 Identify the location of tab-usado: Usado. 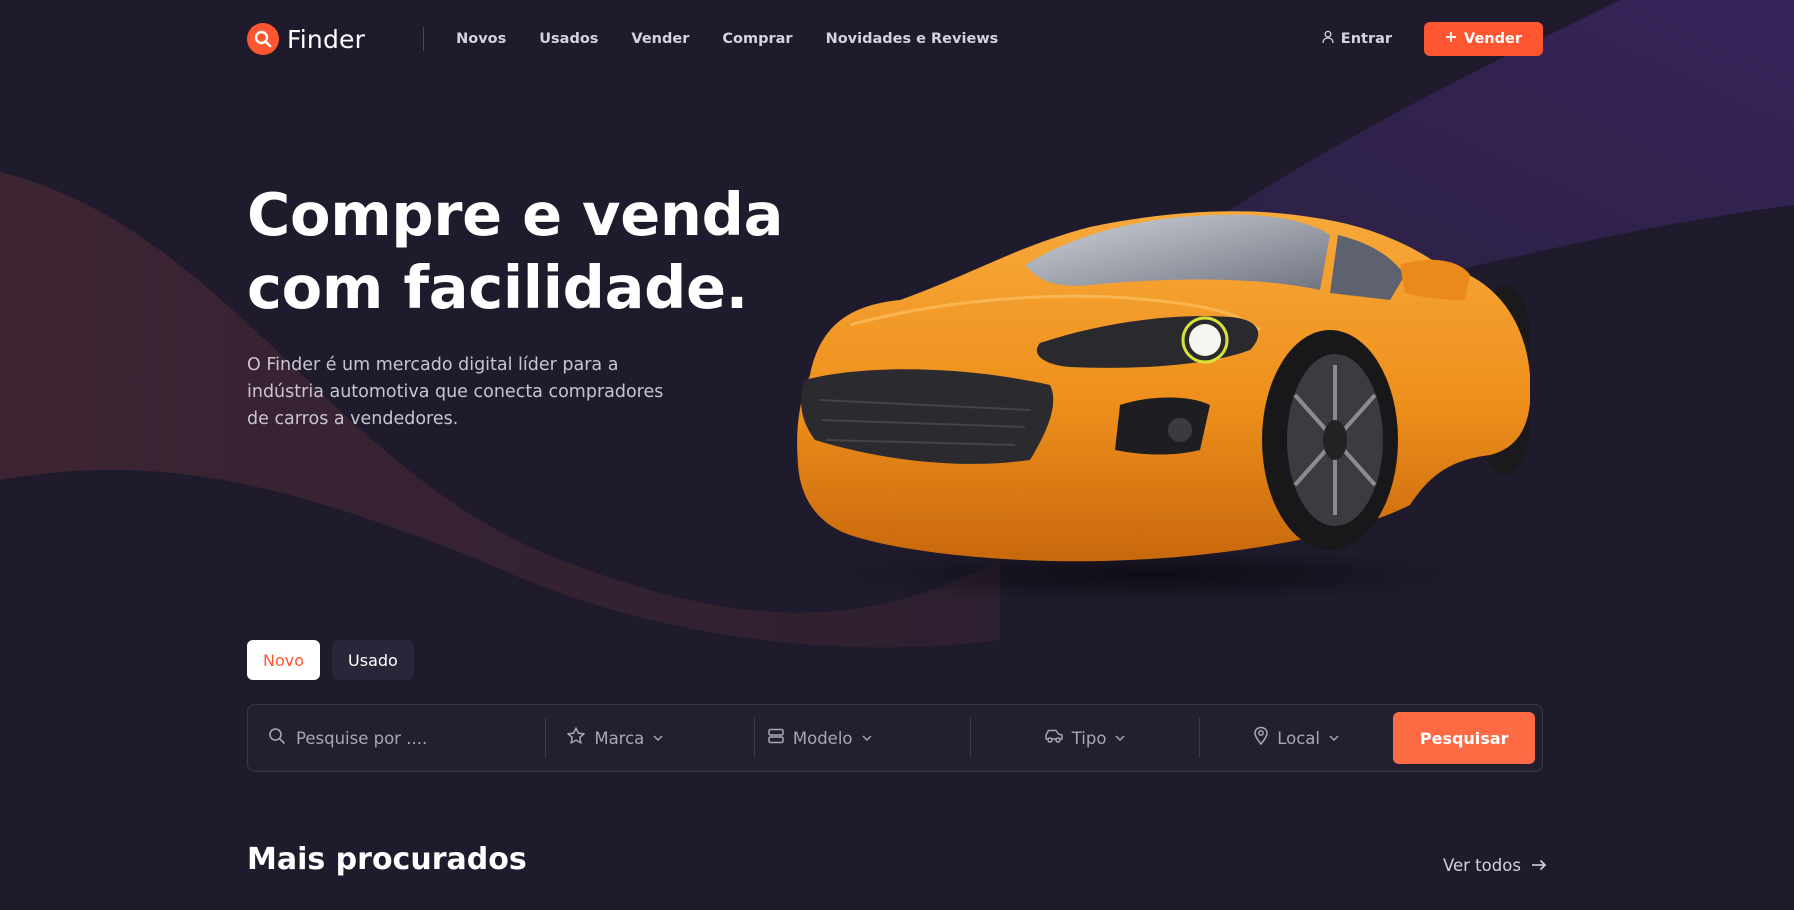
(373, 660).